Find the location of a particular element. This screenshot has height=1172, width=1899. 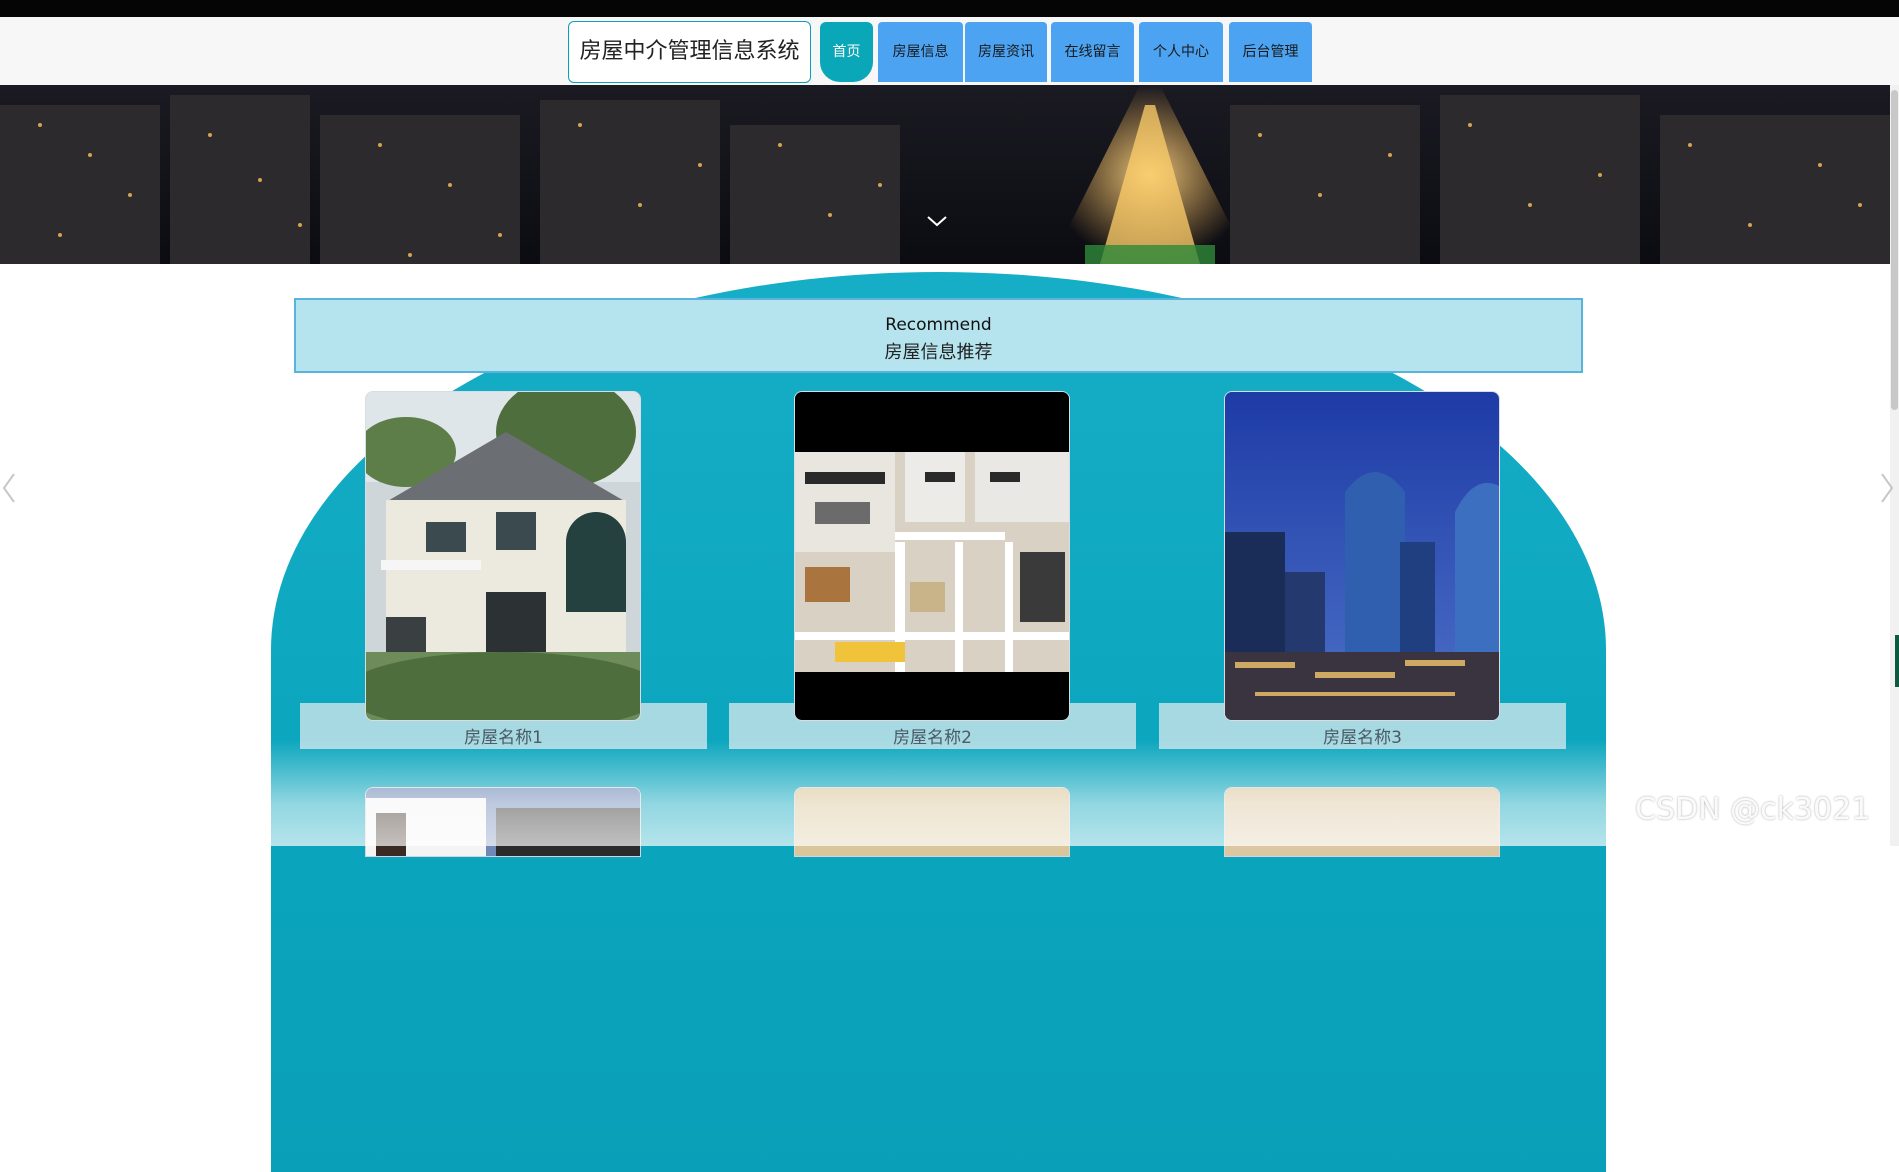

csdn-watermark: CSDN @ck3021 is located at coordinates (1753, 809).